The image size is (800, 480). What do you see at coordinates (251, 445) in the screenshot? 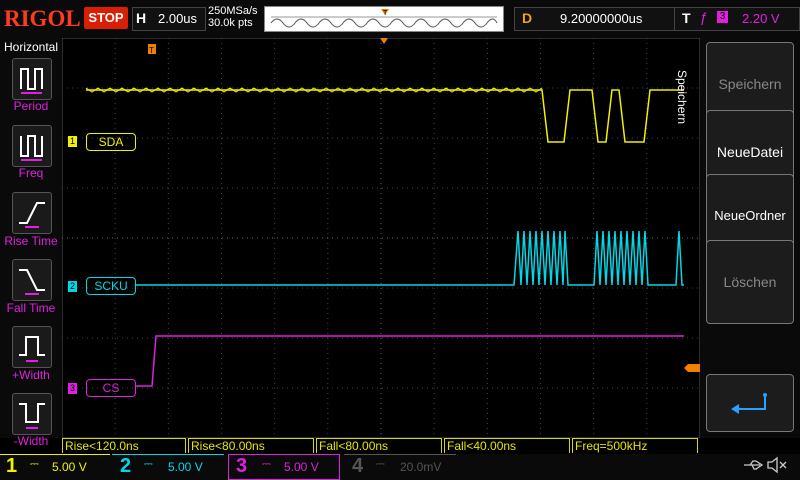
I see `measurement-rise-2: Rise<80.00ns` at bounding box center [251, 445].